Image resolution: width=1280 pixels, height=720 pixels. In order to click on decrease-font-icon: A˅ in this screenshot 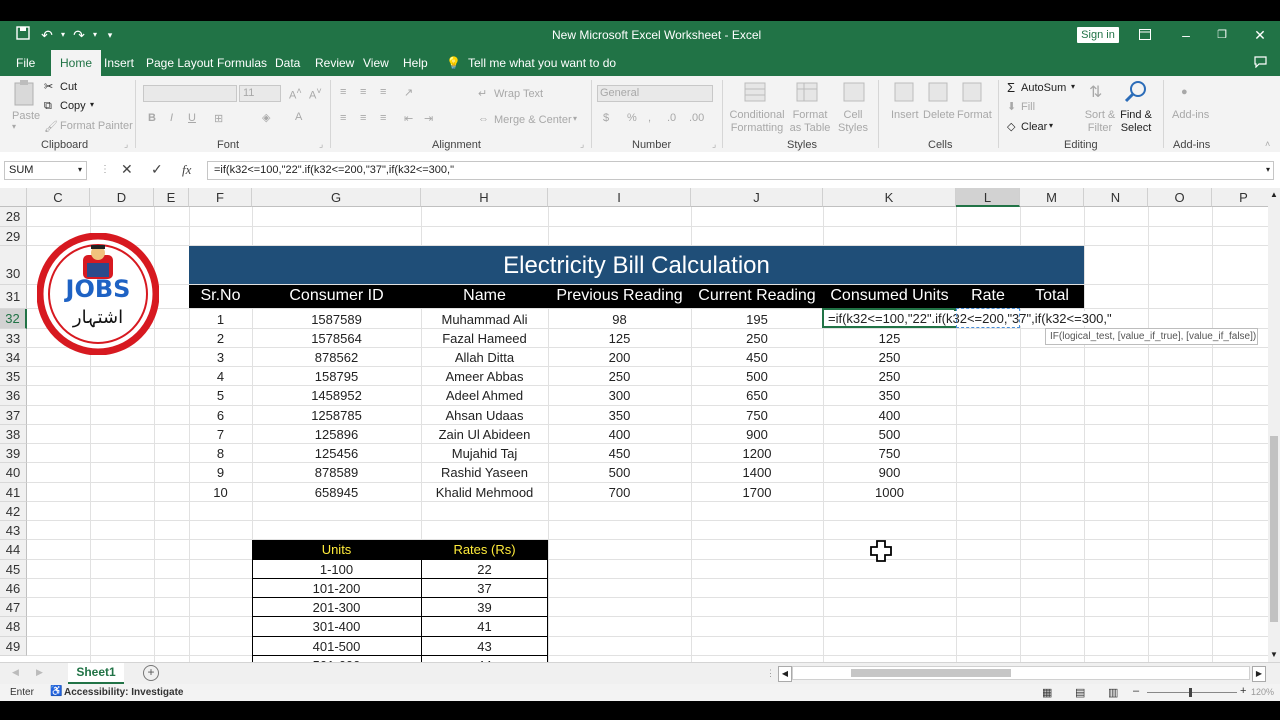, I will do `click(315, 94)`.